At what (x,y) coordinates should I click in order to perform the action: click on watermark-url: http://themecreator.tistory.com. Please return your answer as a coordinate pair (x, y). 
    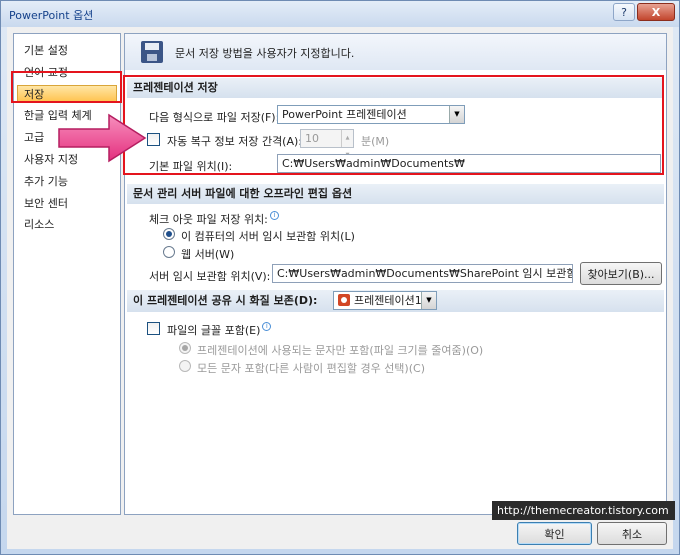
    Looking at the image, I should click on (583, 510).